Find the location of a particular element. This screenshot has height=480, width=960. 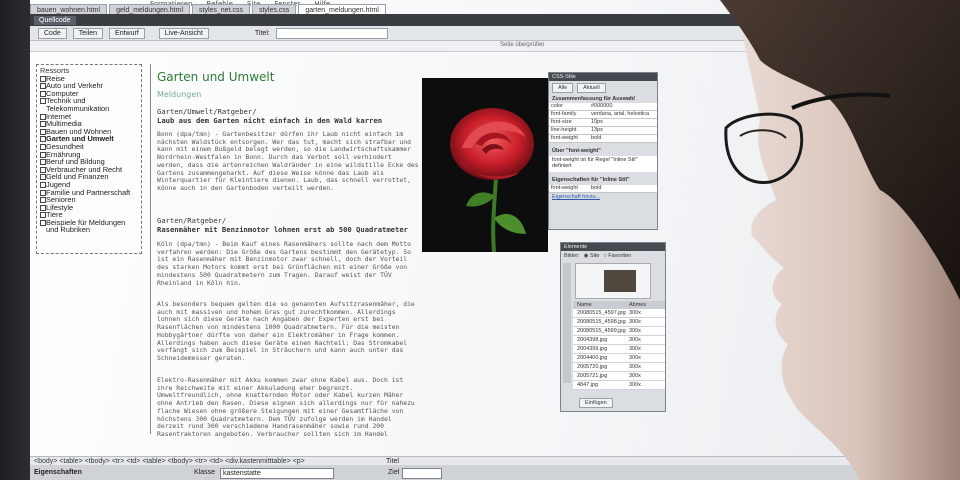

css-prop-value: 10px is located at coordinates (597, 122).